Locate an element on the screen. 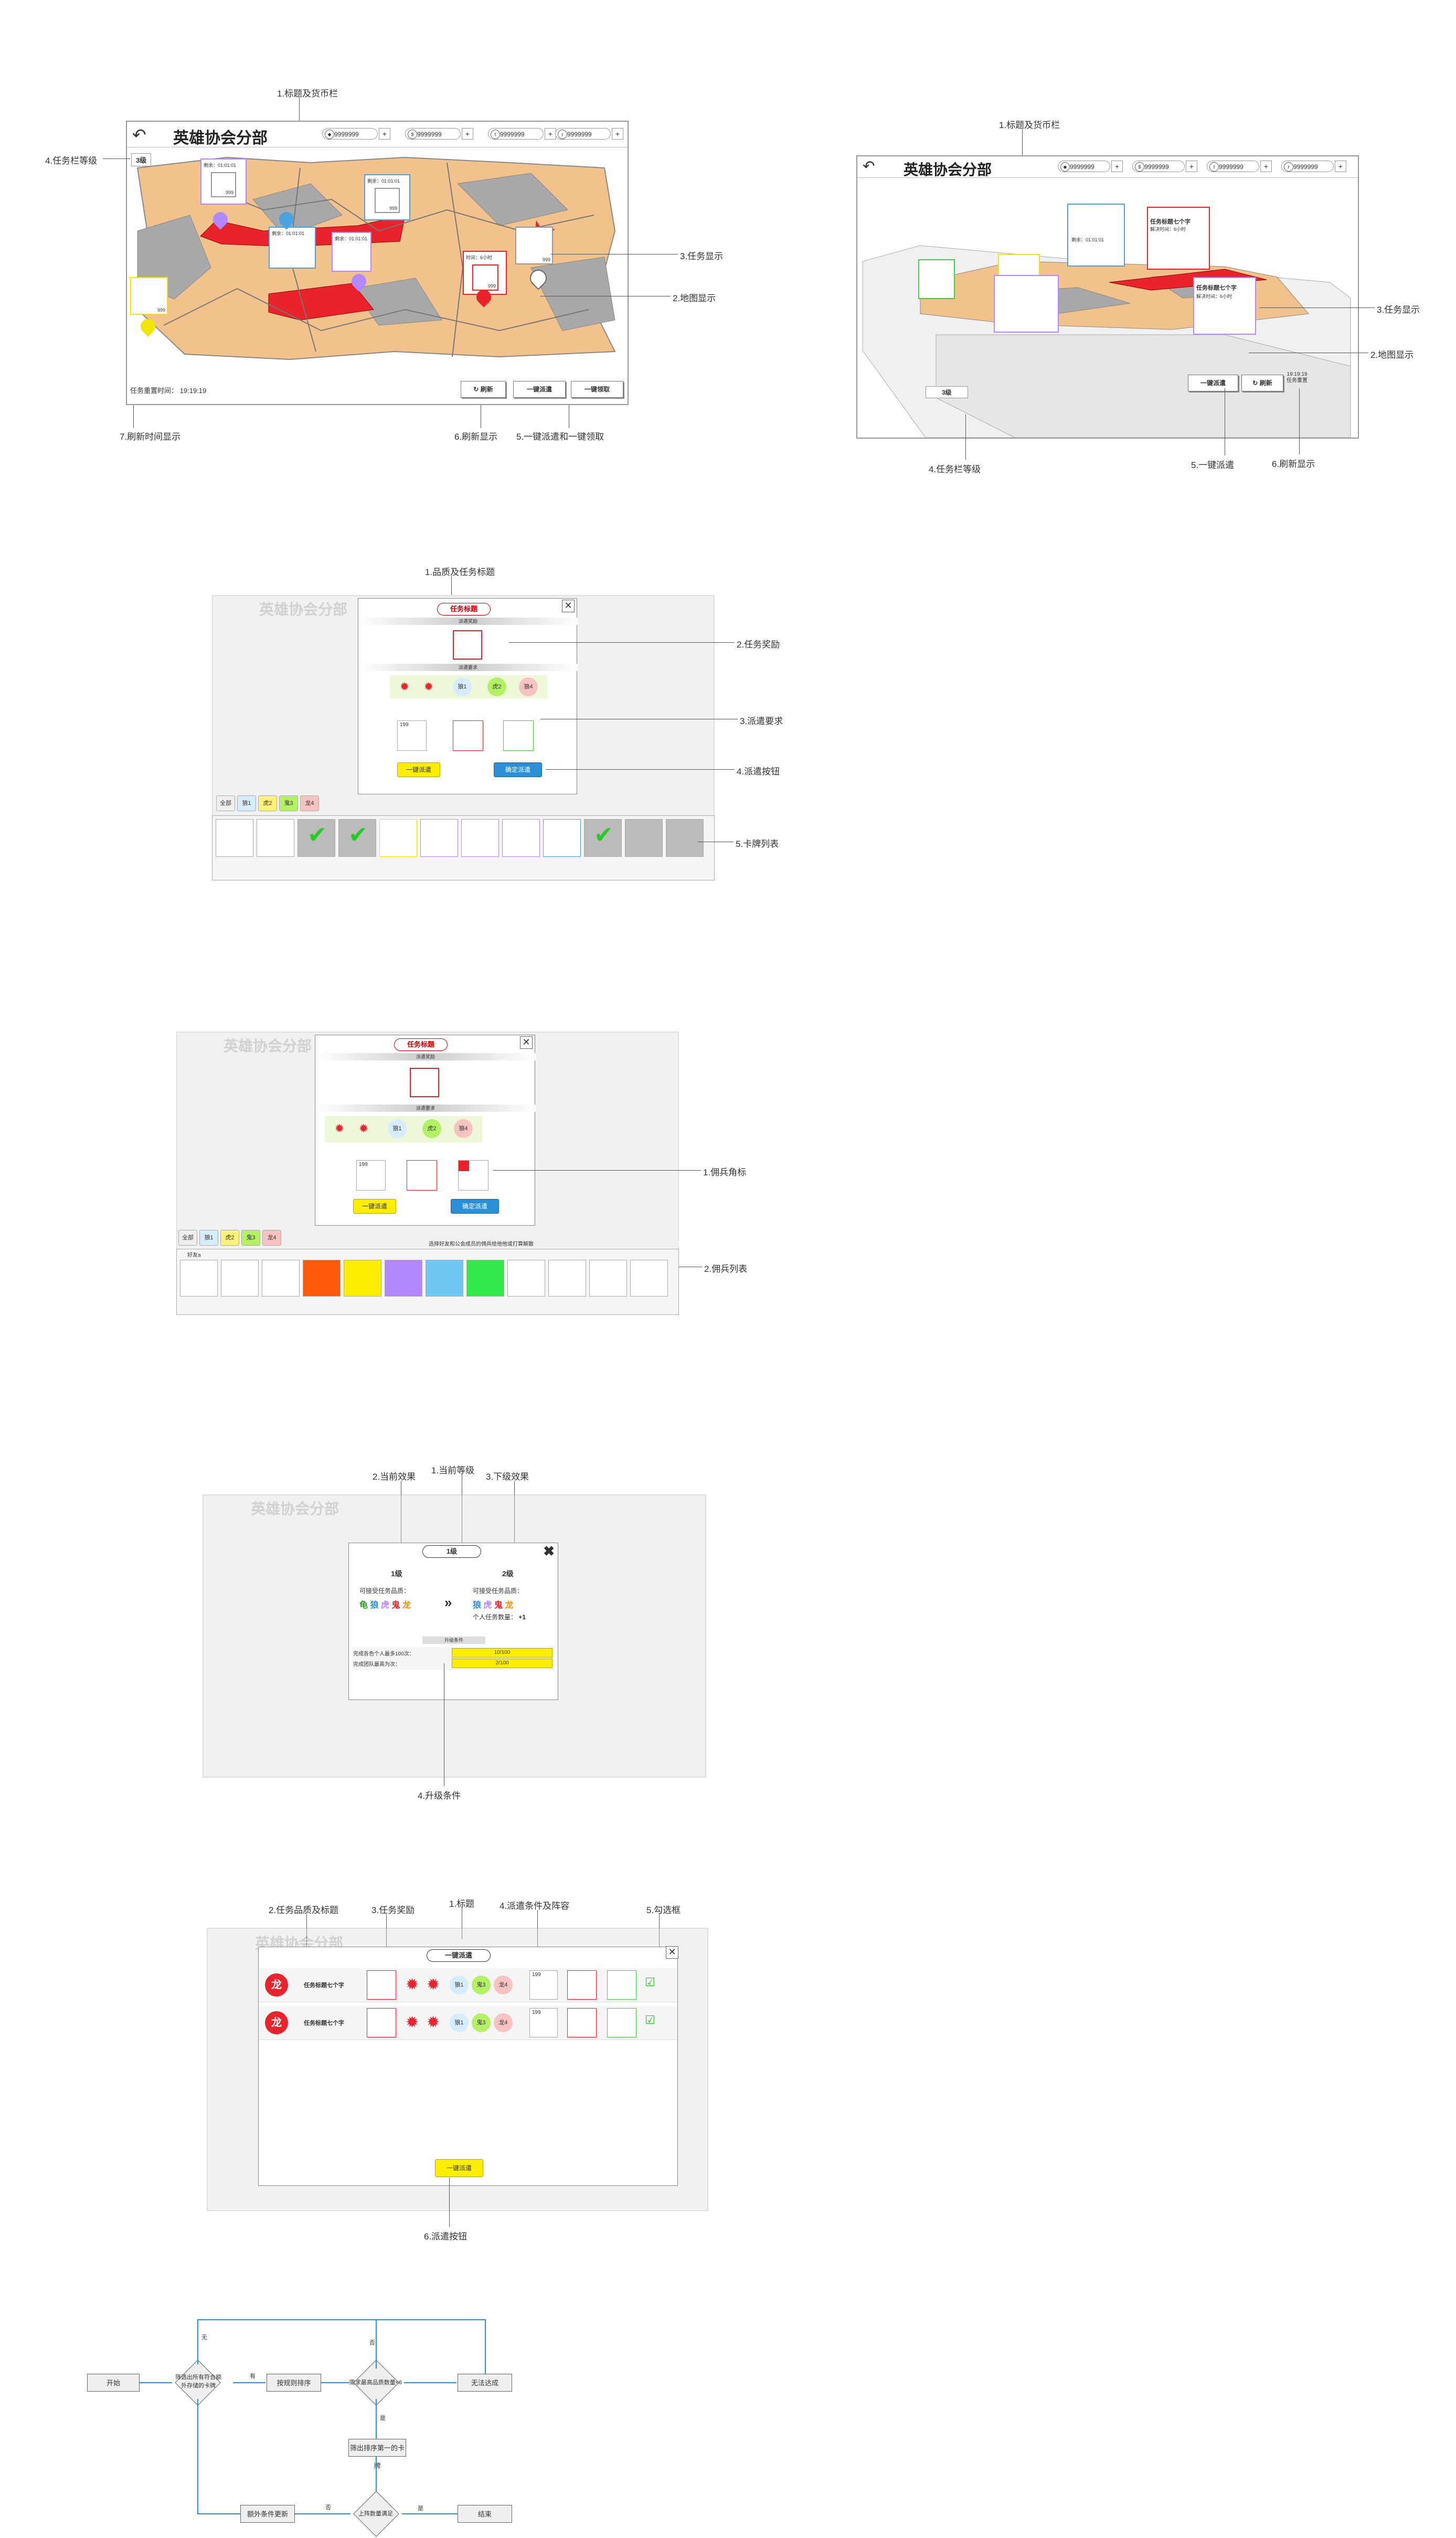  next-level: 2级 is located at coordinates (508, 1573).